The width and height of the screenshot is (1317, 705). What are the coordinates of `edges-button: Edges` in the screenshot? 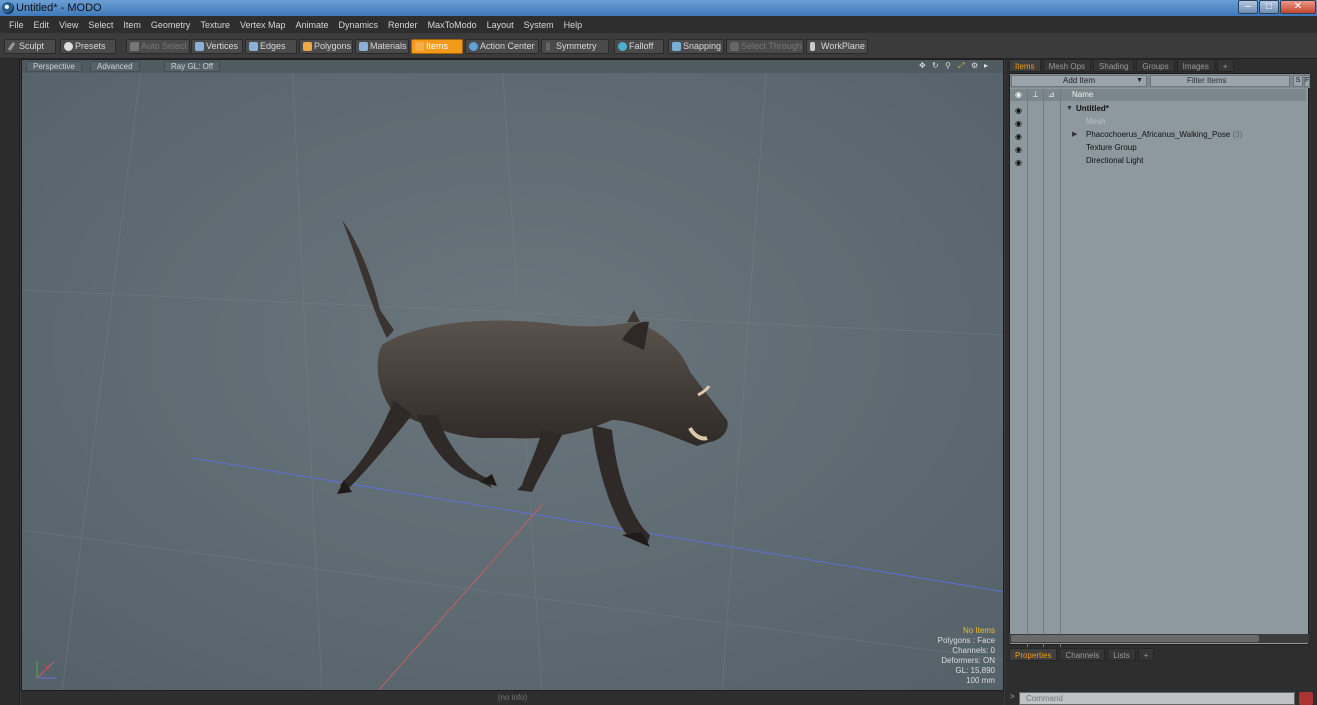 It's located at (271, 46).